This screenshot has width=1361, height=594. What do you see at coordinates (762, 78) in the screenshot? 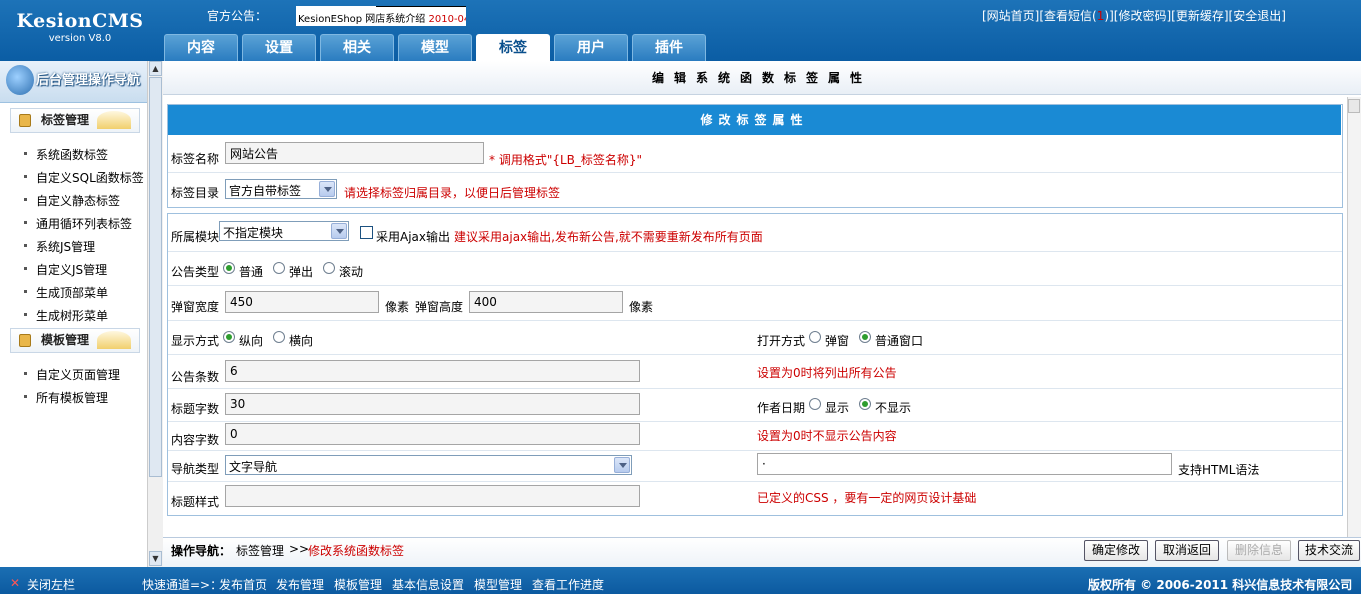
I see `page-title: 编辑系统函数标签属性` at bounding box center [762, 78].